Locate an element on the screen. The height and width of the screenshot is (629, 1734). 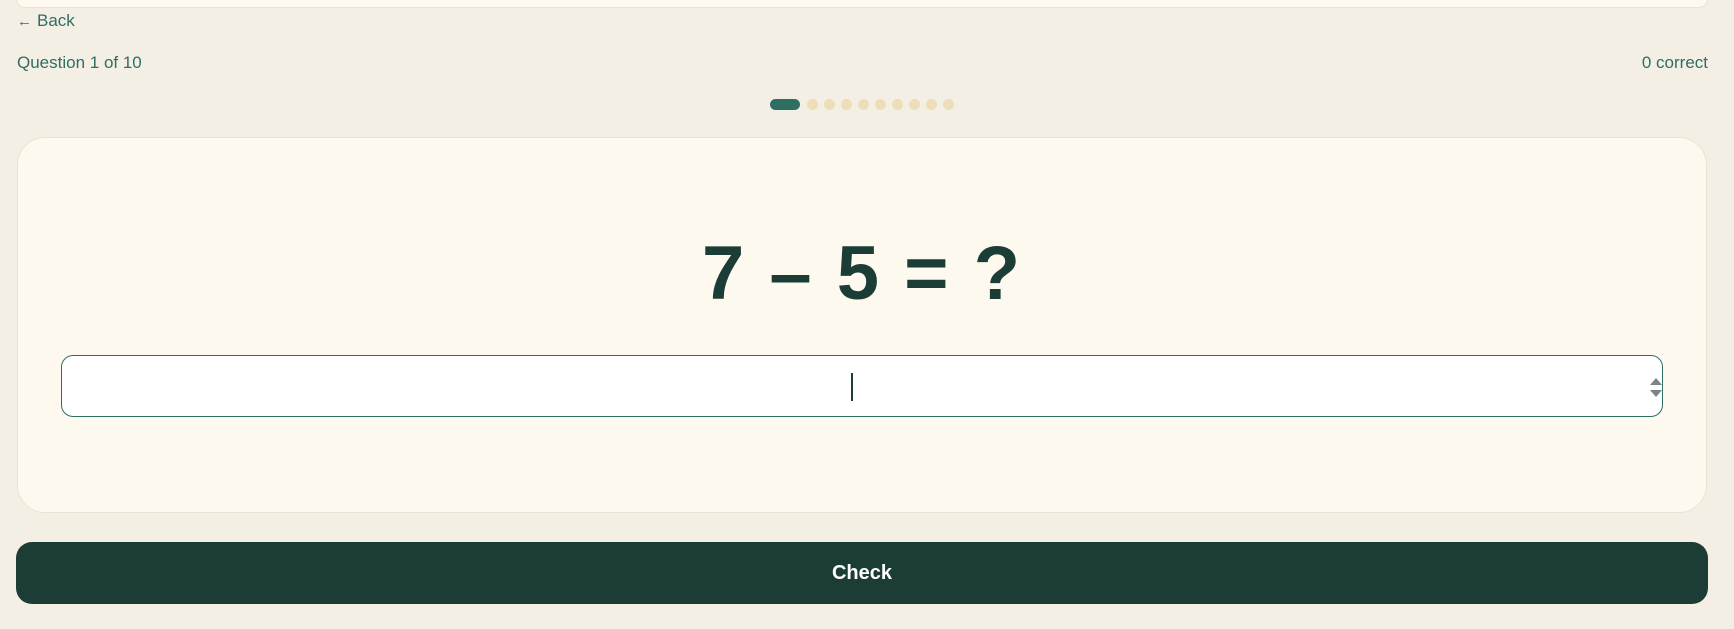
back-arrow-icon: ← is located at coordinates (24, 21).